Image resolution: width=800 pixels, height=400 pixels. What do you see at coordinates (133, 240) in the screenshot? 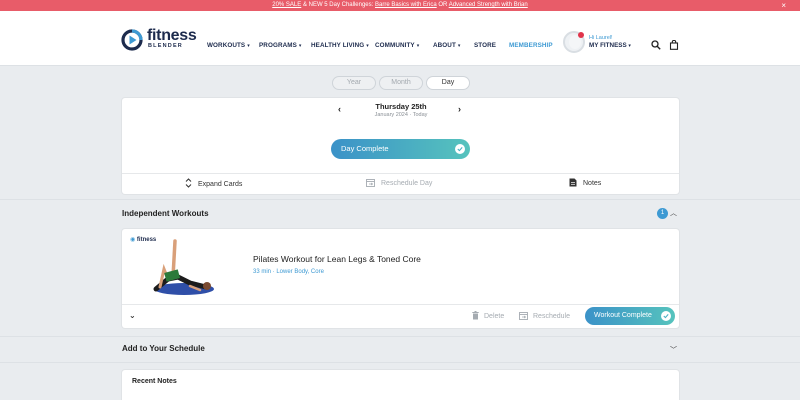
I see `play-logo-icon: ◉` at bounding box center [133, 240].